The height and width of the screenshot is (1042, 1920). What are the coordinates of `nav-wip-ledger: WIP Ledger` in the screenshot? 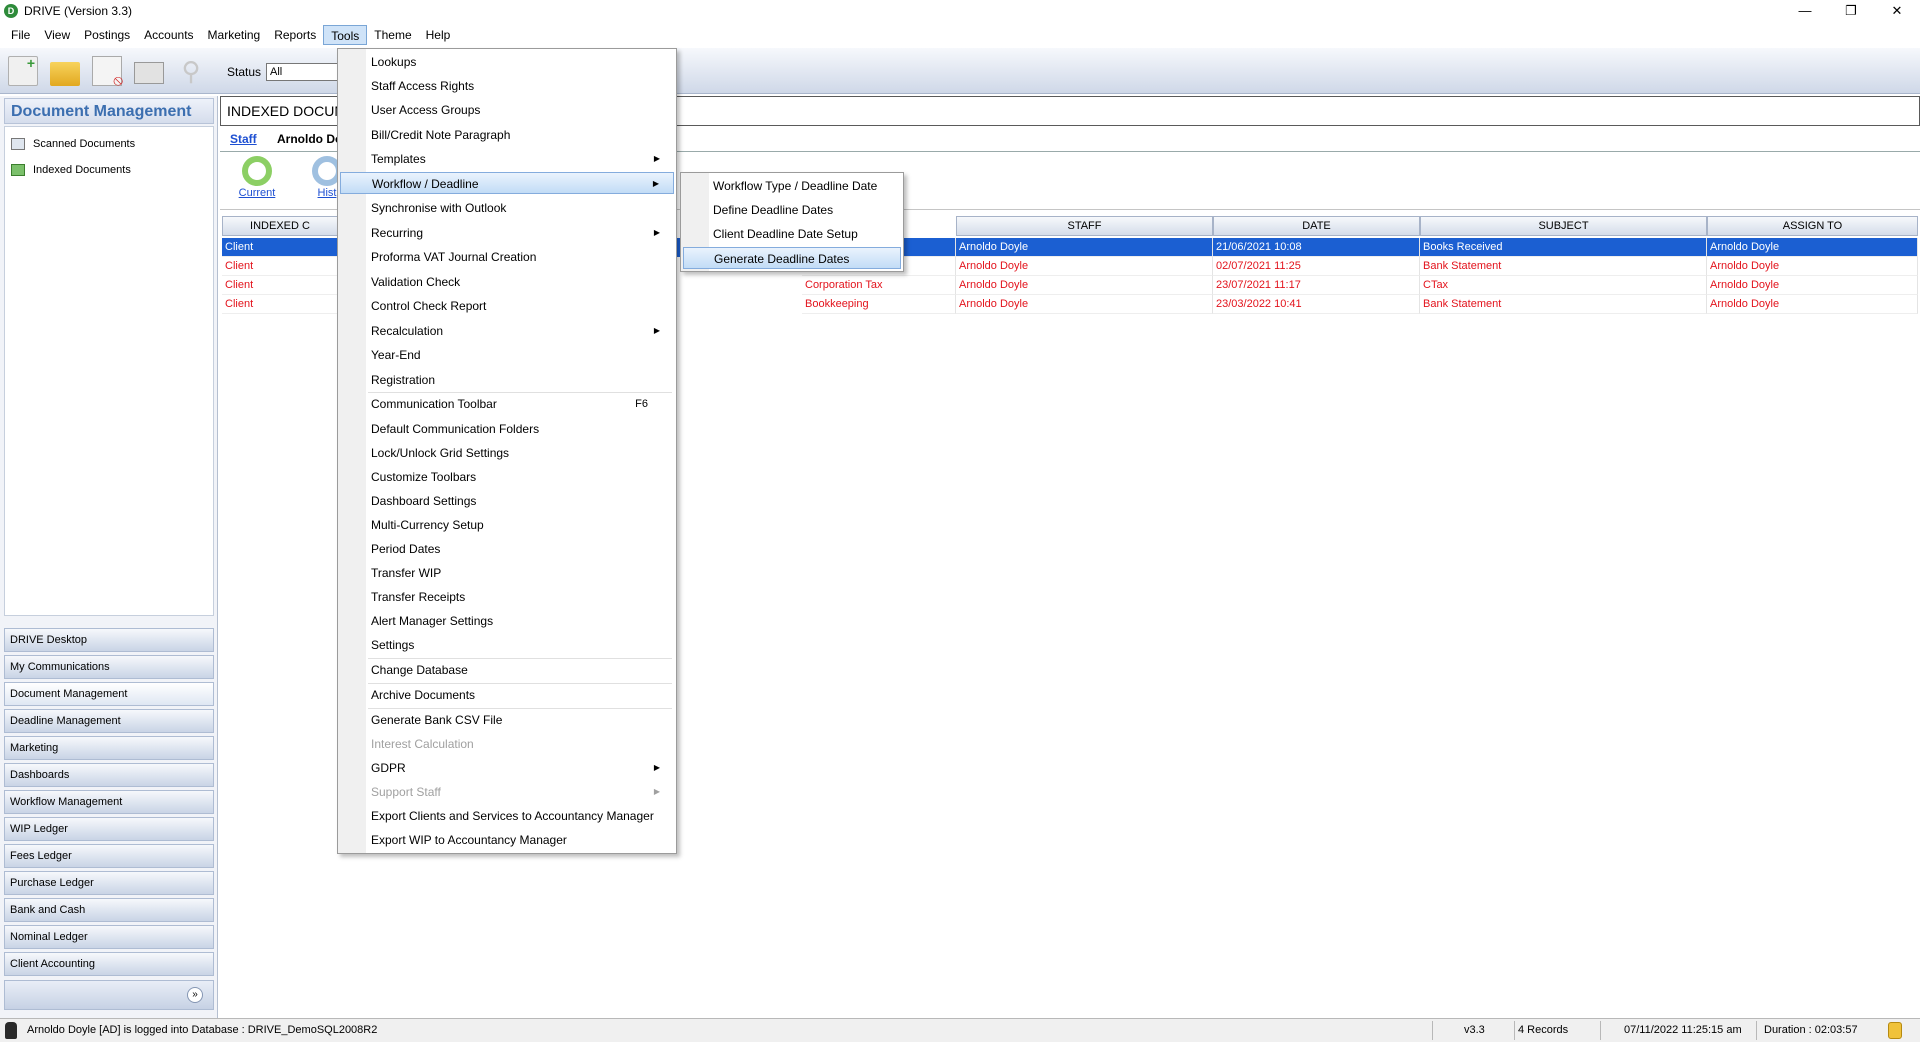 It's located at (109, 829).